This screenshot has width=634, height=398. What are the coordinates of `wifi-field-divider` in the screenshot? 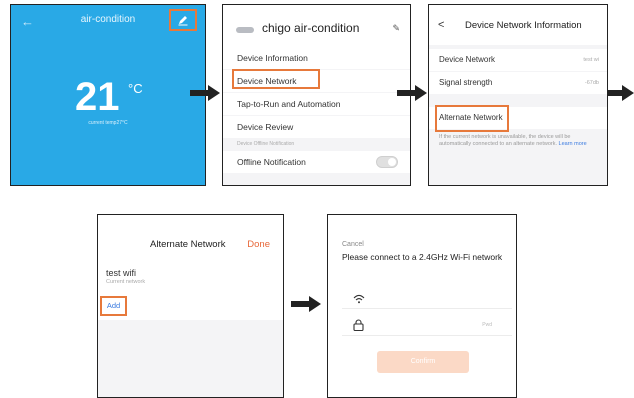 It's located at (427, 308).